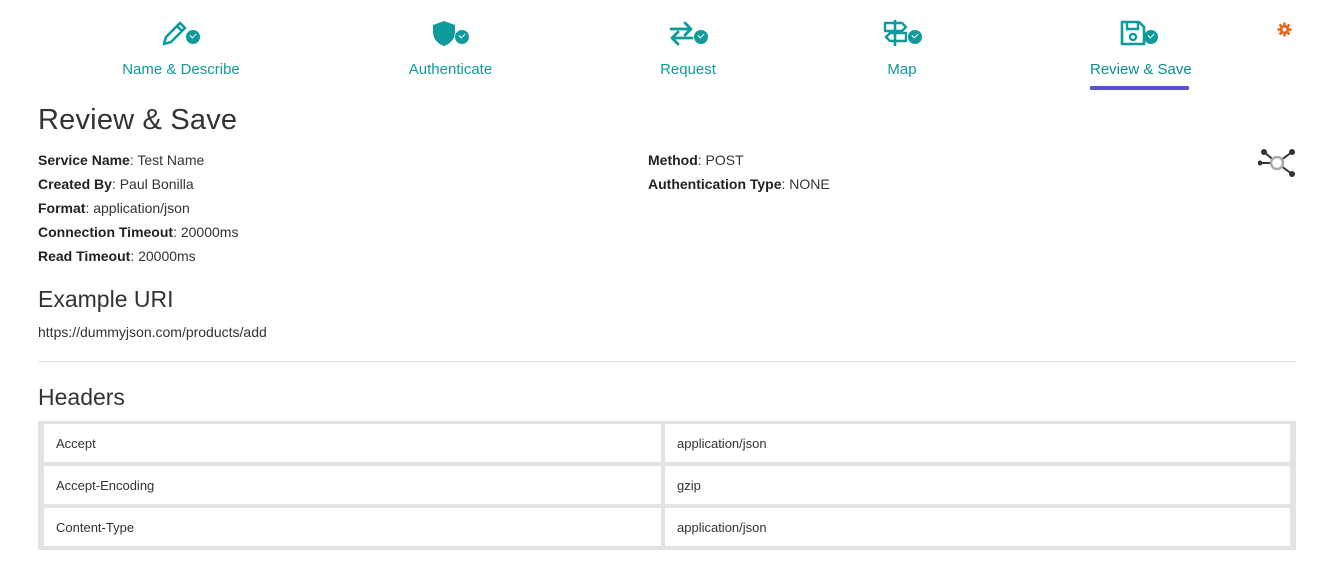  Describe the element at coordinates (106, 299) in the screenshot. I see `example-uri-title: Example URI` at that location.